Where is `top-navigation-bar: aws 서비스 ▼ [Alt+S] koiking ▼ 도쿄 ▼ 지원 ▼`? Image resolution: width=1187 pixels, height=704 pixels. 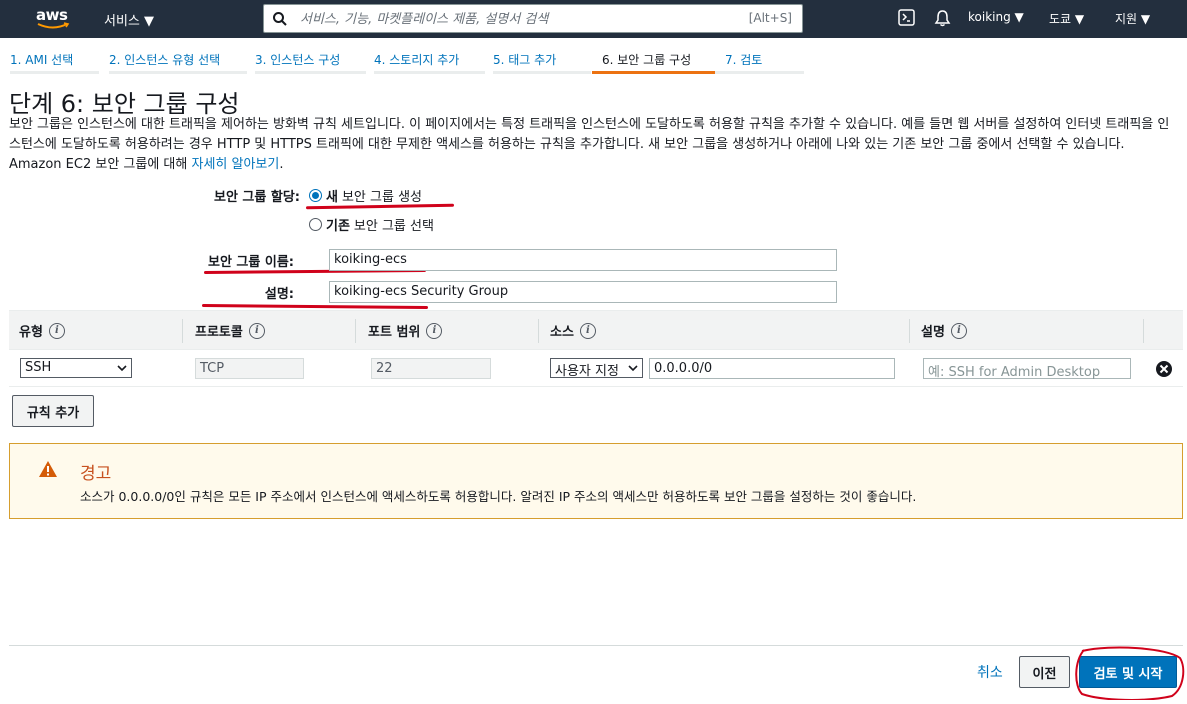
top-navigation-bar: aws 서비스 ▼ [Alt+S] koiking ▼ 도쿄 ▼ 지원 ▼ is located at coordinates (593, 19).